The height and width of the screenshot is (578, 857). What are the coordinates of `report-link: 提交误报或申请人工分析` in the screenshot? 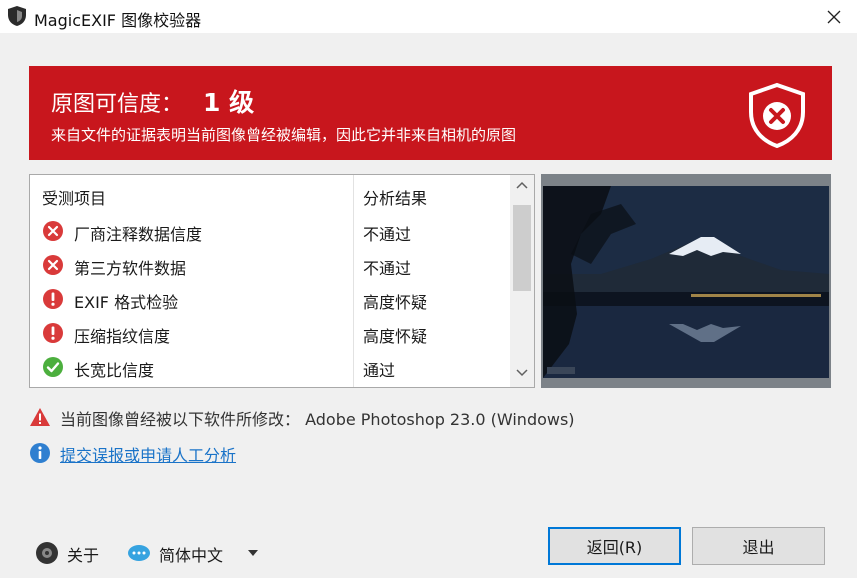 It's located at (148, 454).